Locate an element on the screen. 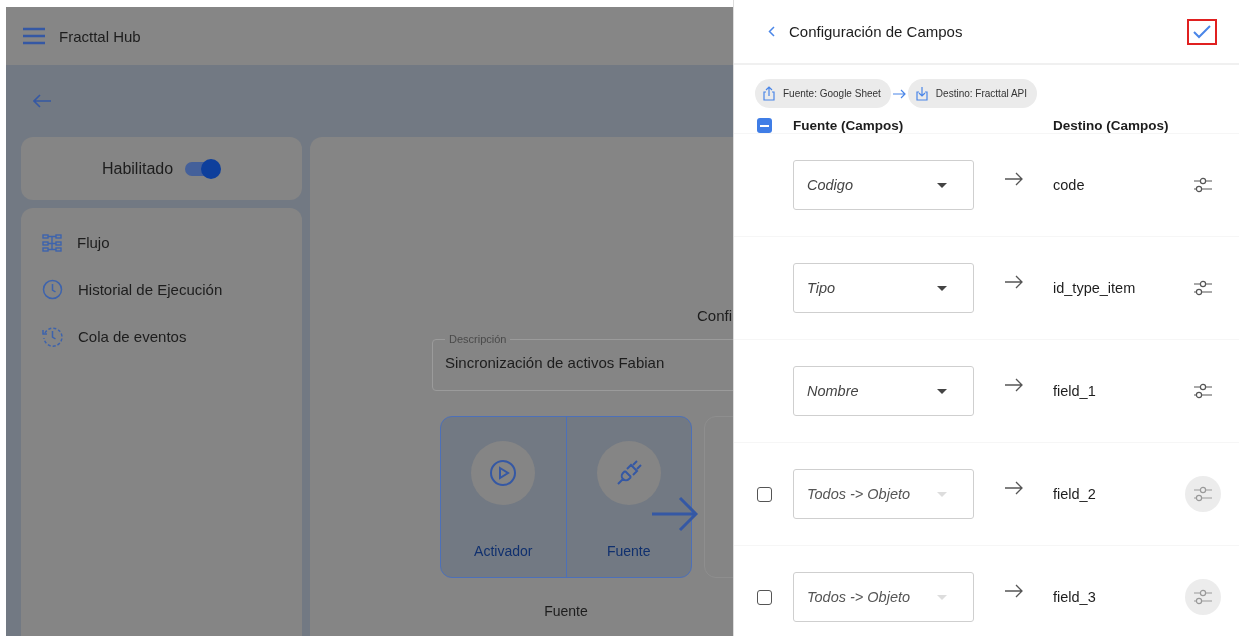 This screenshot has height=636, width=1239. target-field: code is located at coordinates (1118, 185).